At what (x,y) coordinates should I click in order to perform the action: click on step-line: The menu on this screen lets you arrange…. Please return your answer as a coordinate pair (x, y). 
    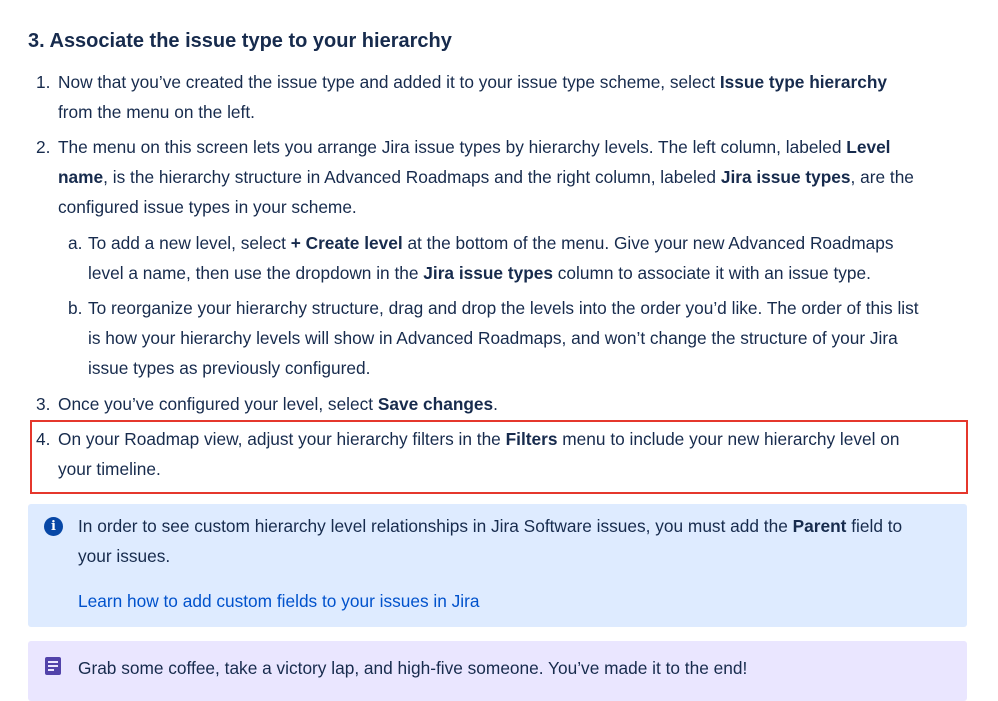
    Looking at the image, I should click on (474, 147).